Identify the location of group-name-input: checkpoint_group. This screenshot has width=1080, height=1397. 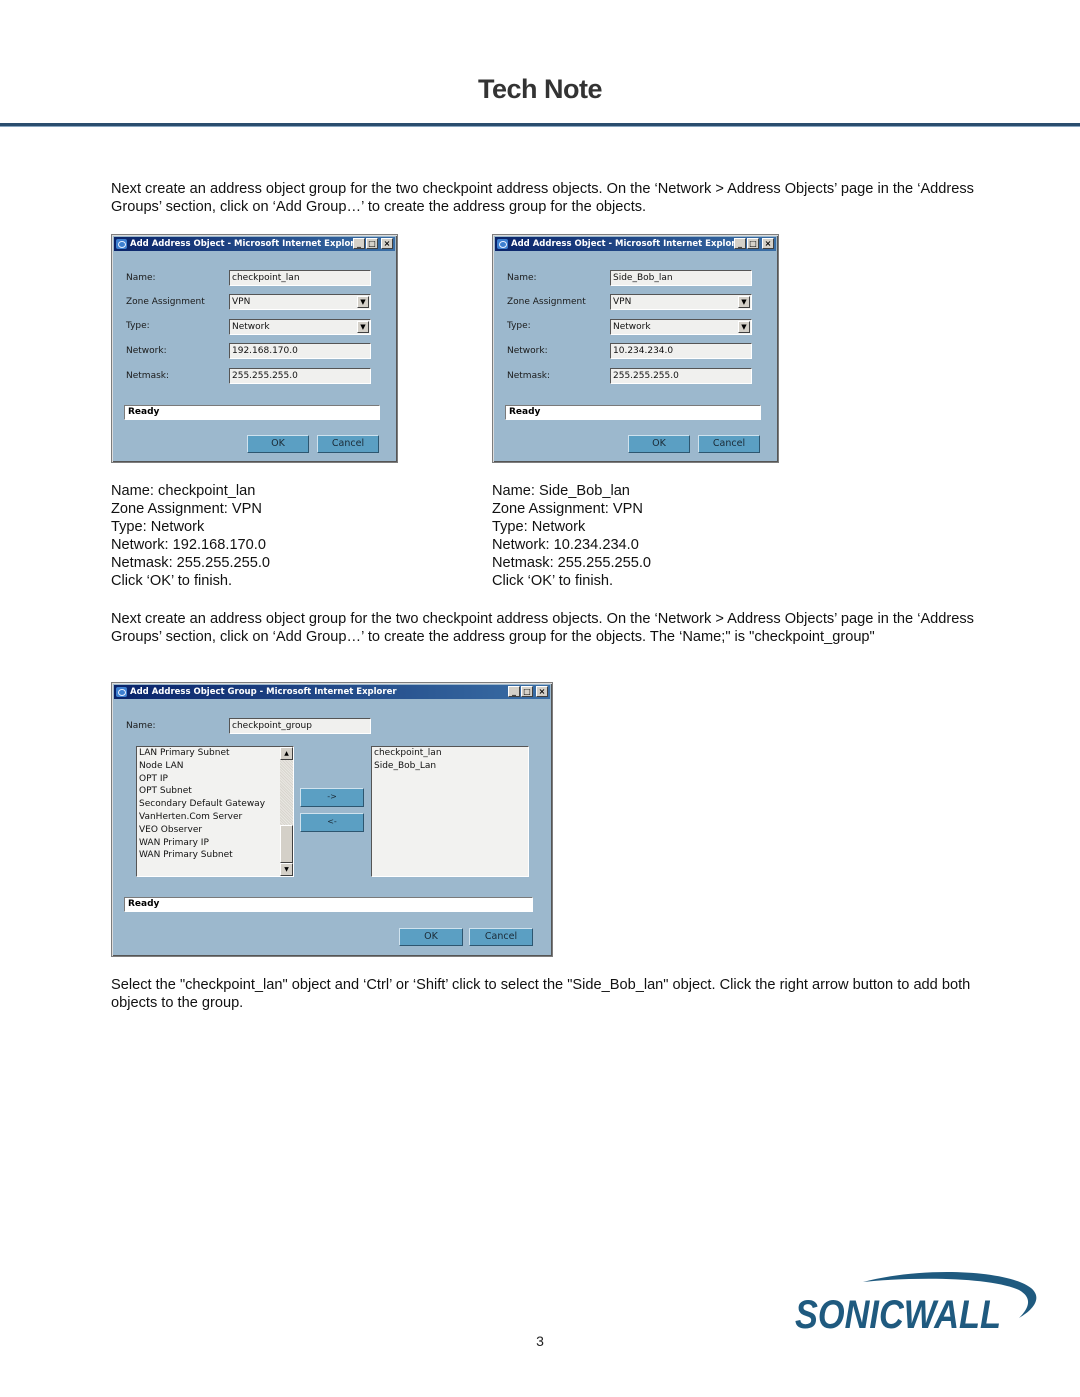
(300, 726).